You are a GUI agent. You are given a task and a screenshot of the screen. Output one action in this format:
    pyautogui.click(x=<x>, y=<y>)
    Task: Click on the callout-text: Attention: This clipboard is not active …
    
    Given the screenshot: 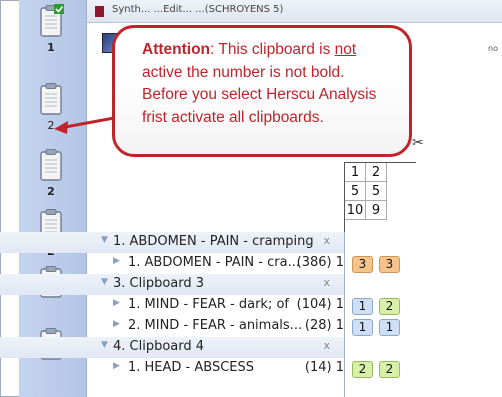 What is the action you would take?
    pyautogui.click(x=277, y=84)
    